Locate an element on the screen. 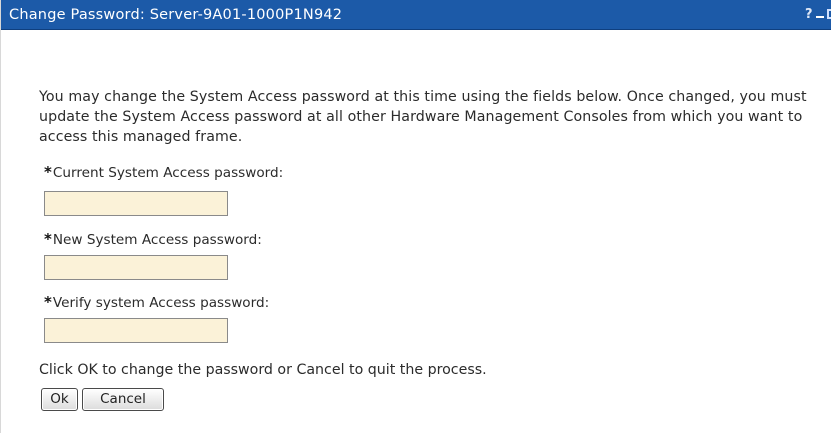  new-password-field is located at coordinates (136, 267).